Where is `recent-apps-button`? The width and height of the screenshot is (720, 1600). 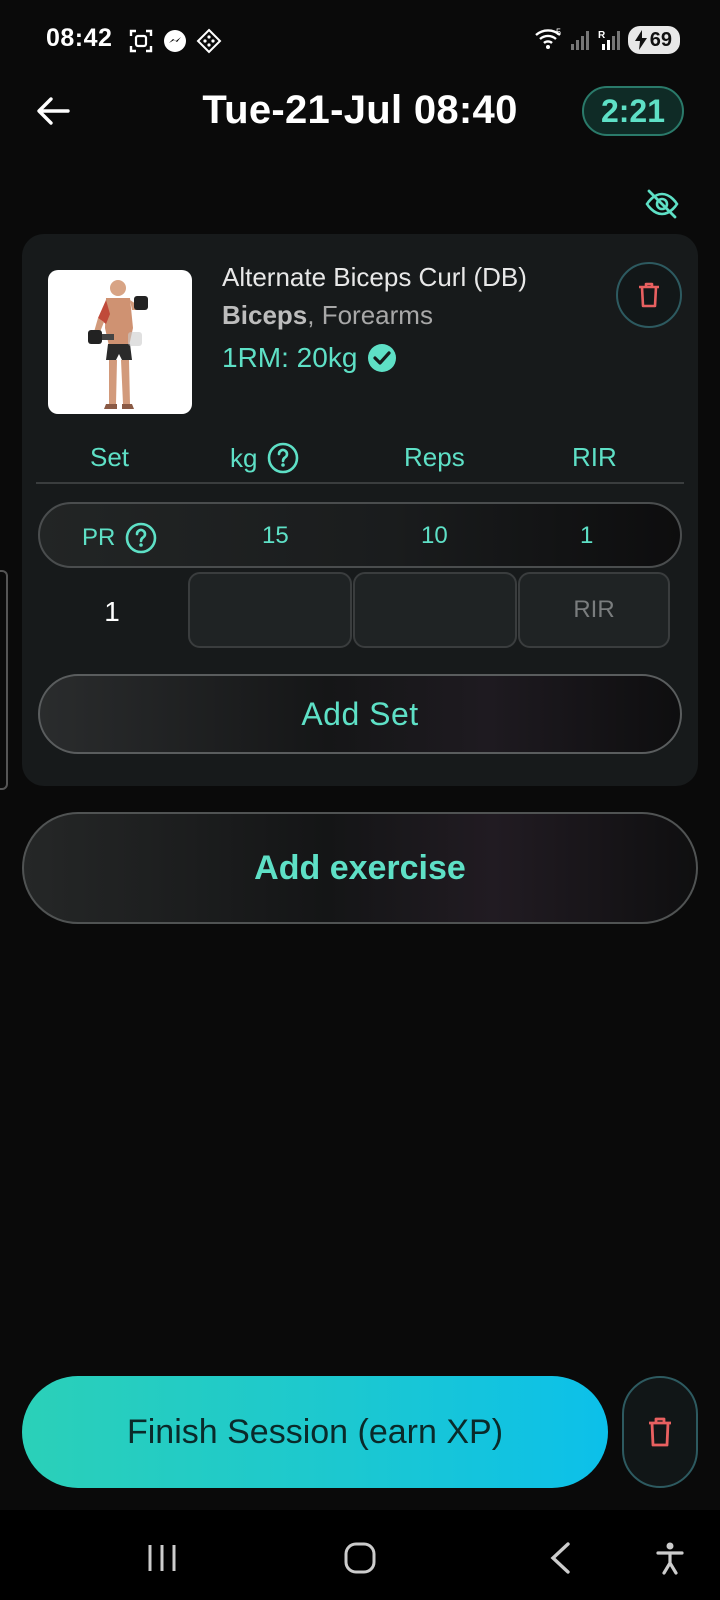 recent-apps-button is located at coordinates (162, 1558).